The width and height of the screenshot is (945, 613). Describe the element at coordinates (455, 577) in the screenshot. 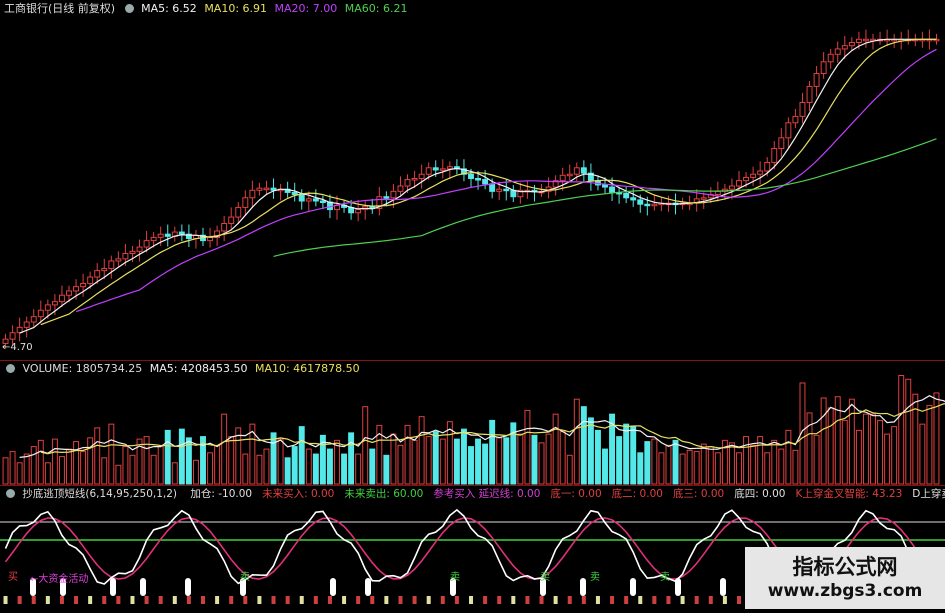

I see `sell-label: 卖` at that location.